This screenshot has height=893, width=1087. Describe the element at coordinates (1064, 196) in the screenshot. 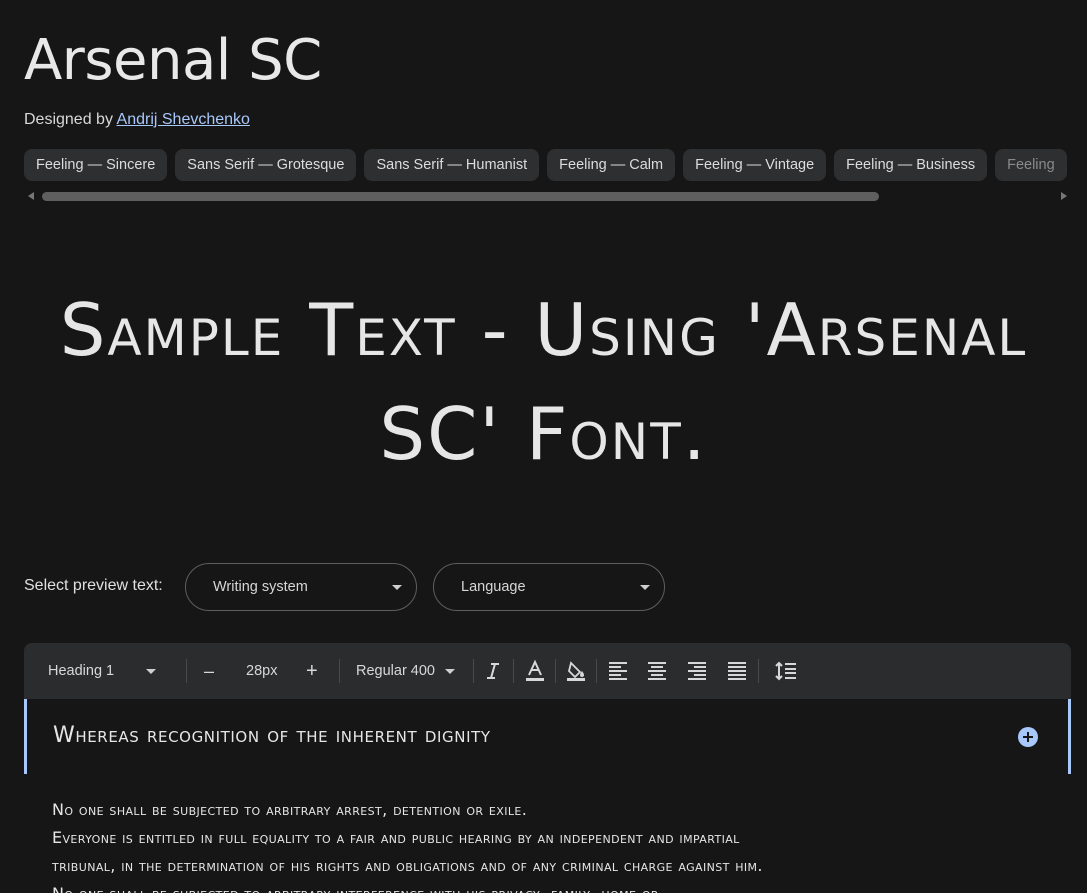

I see `scroll-right-arrow-icon` at that location.